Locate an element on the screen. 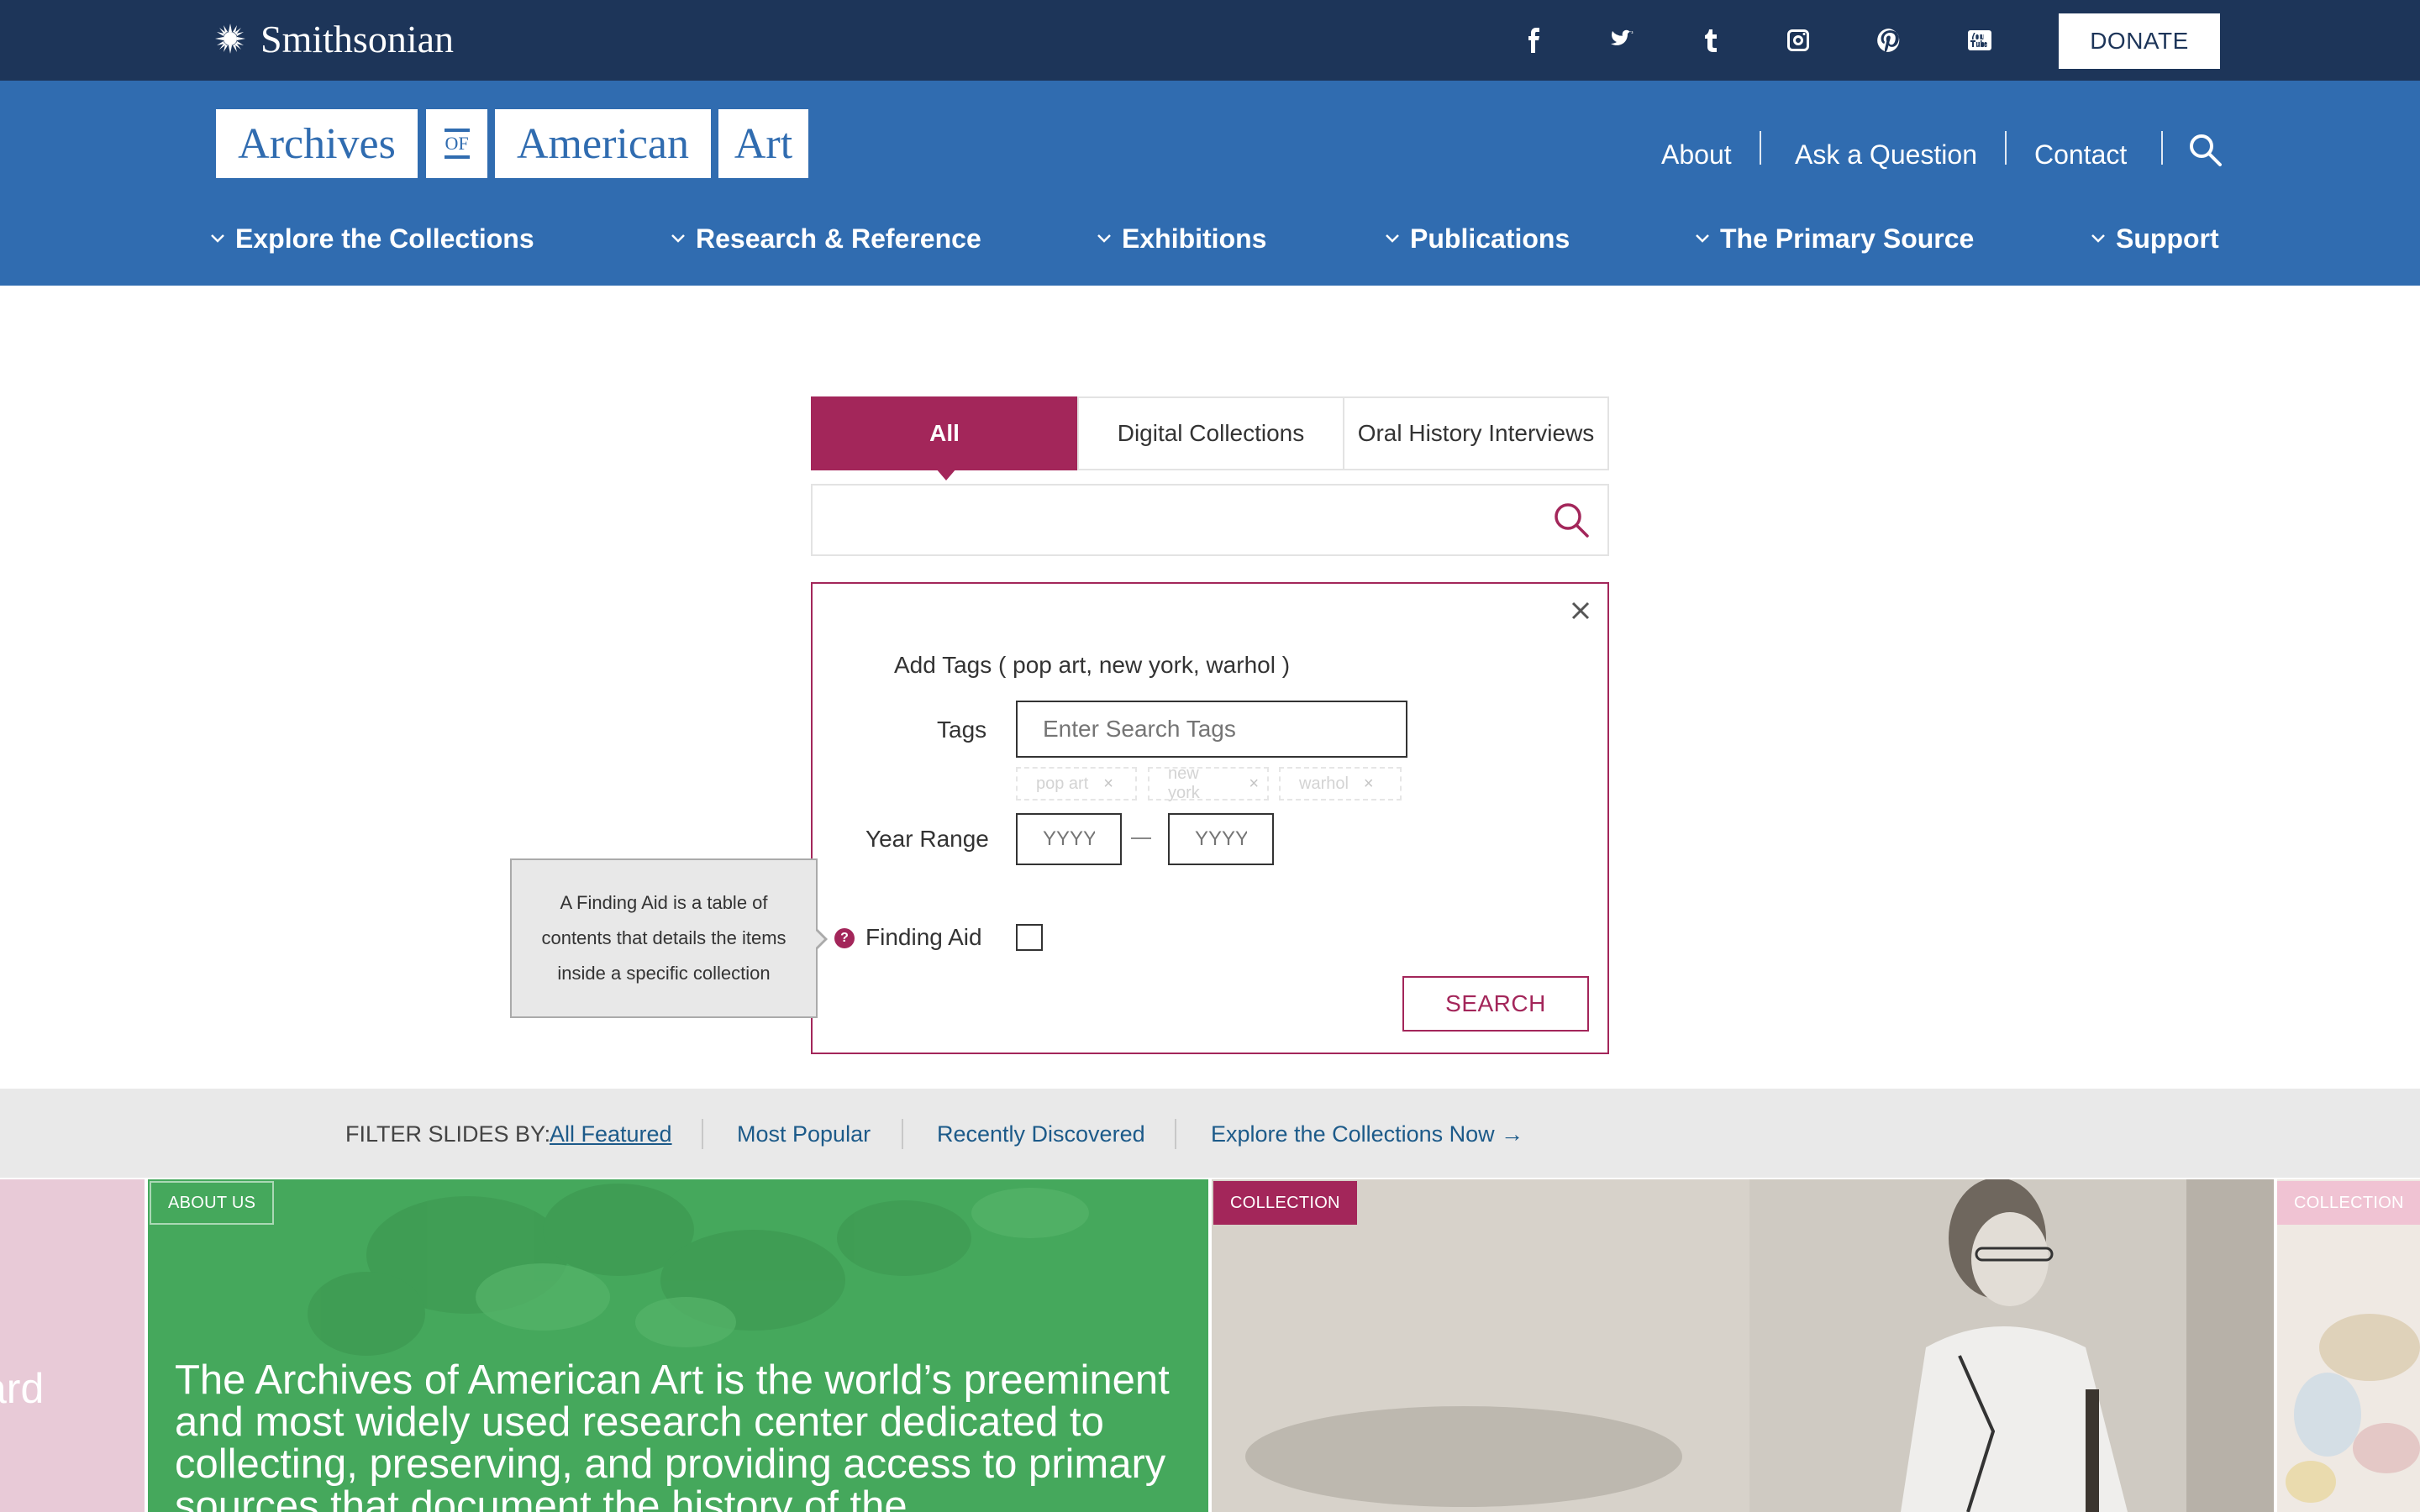 The width and height of the screenshot is (2420, 1512). logo-of: OF is located at coordinates (456, 143).